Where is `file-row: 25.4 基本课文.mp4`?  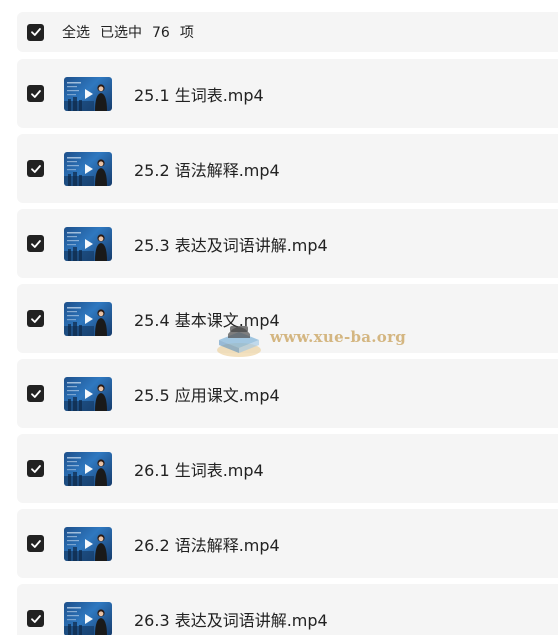 file-row: 25.4 基本课文.mp4 is located at coordinates (287, 318).